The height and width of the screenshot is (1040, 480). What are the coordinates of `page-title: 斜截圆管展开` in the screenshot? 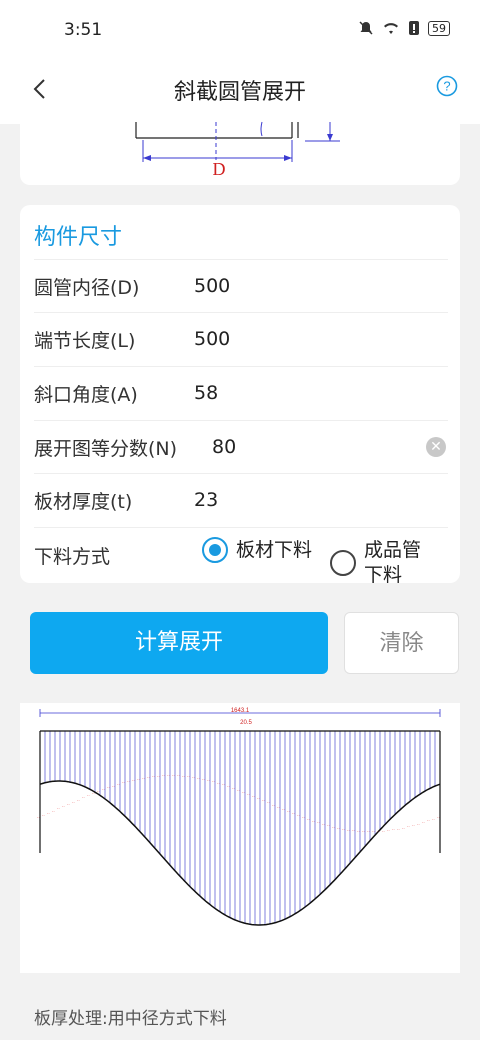 It's located at (239, 92).